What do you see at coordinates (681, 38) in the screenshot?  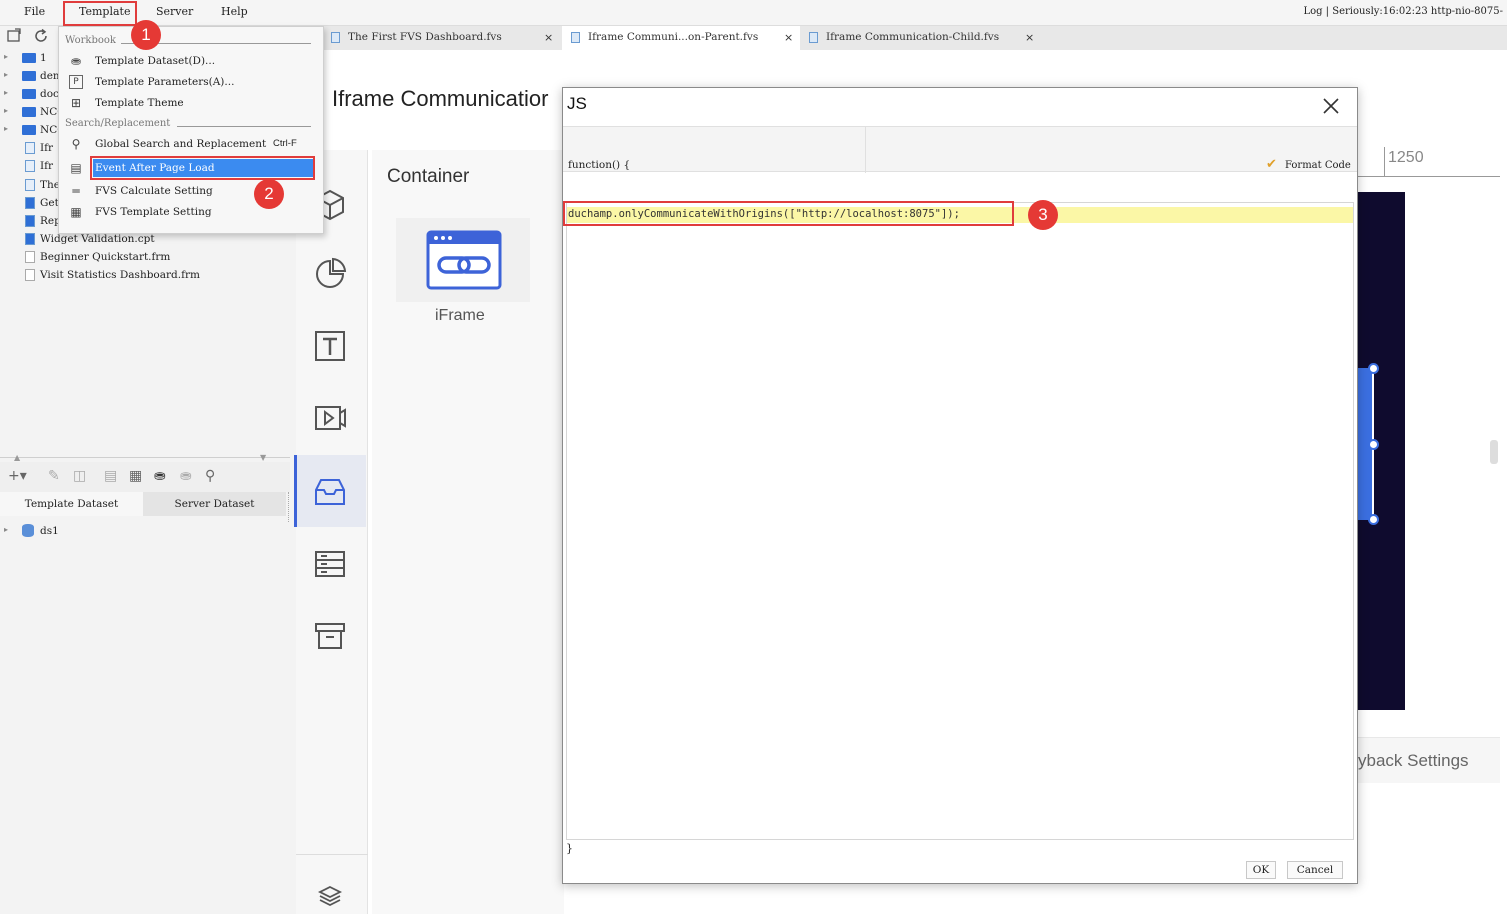 I see `tab-iframe-parent: Iframe Communi...on-Parent.fvs ×` at bounding box center [681, 38].